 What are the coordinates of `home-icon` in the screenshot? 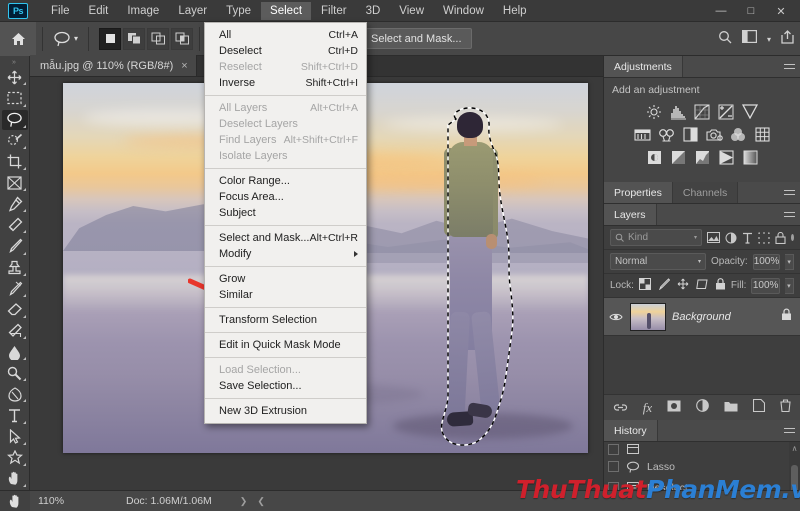 It's located at (18, 38).